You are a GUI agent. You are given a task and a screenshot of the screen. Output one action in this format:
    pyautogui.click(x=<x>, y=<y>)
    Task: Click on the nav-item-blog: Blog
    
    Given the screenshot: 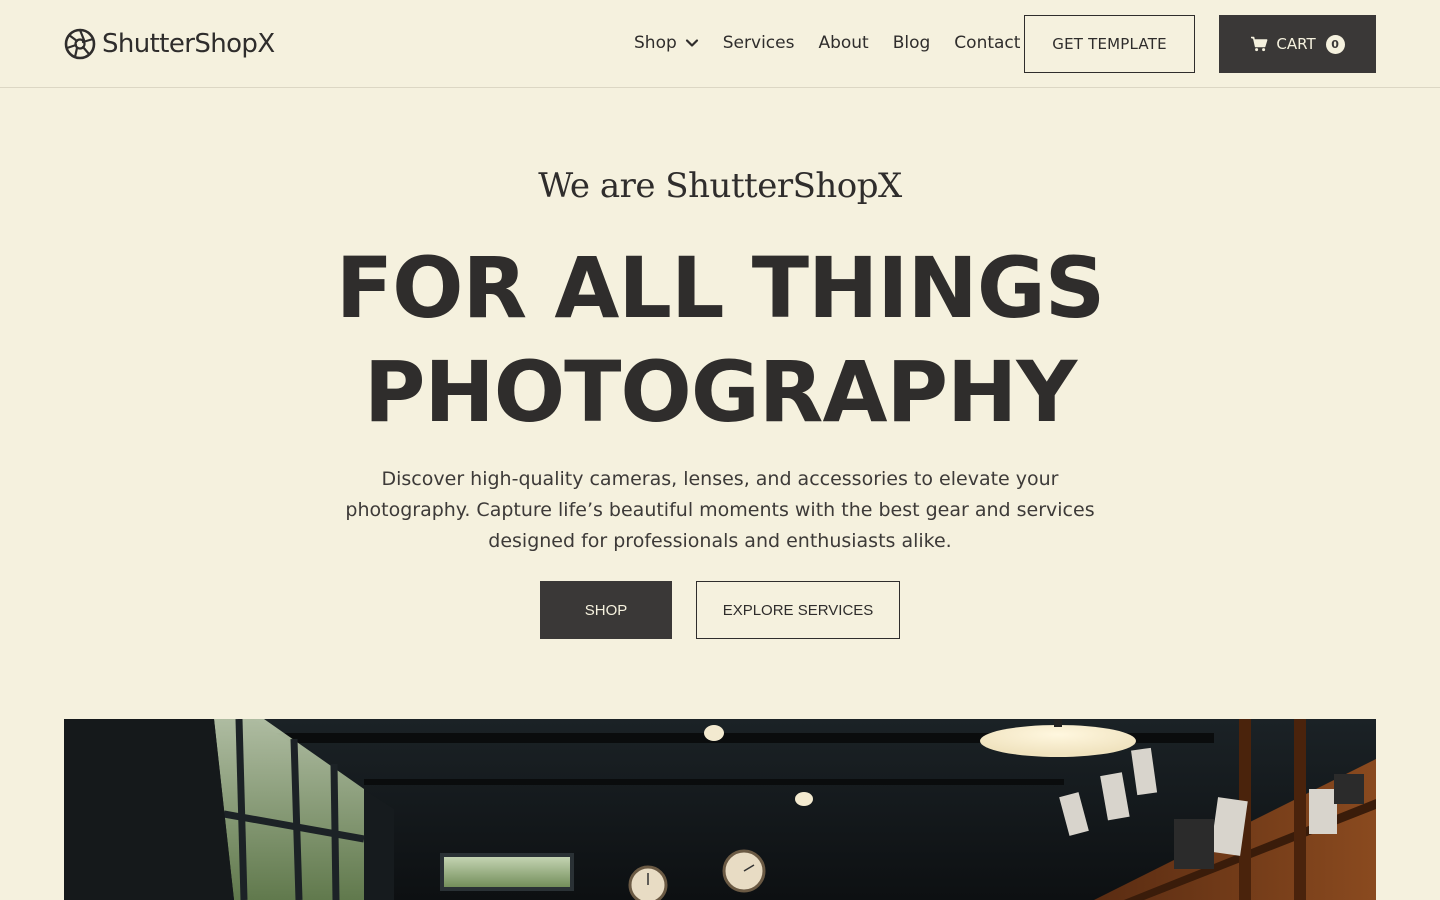 What is the action you would take?
    pyautogui.click(x=912, y=43)
    